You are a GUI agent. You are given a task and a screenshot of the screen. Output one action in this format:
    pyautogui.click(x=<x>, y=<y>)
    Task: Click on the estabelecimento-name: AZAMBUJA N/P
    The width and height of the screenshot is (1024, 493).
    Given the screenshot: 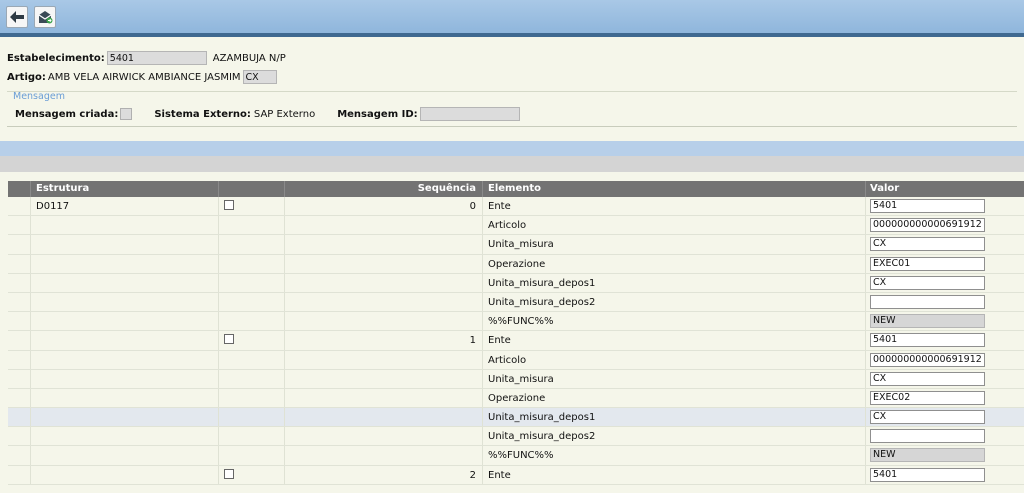 What is the action you would take?
    pyautogui.click(x=249, y=58)
    